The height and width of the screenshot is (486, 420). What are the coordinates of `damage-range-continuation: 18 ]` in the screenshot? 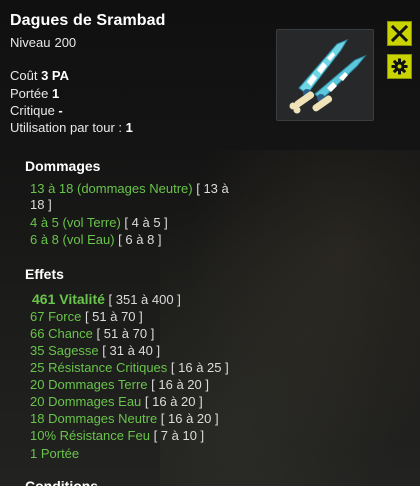 It's located at (41, 204).